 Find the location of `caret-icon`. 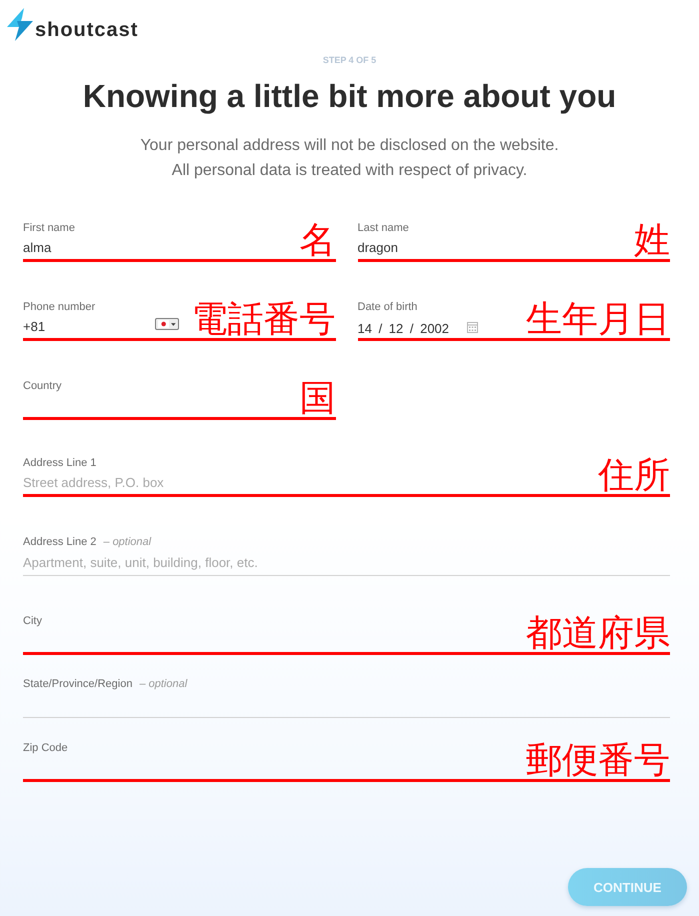

caret-icon is located at coordinates (173, 324).